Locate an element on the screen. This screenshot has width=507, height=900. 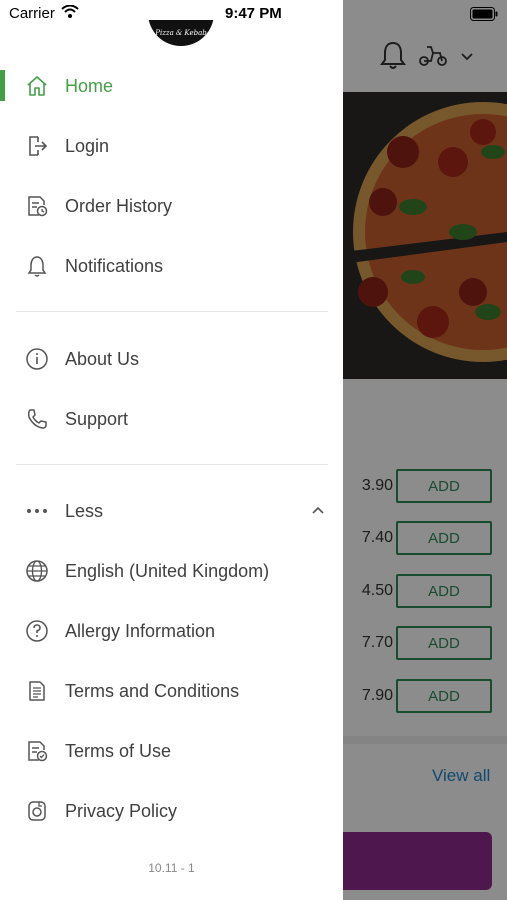
question-icon is located at coordinates (37, 631).